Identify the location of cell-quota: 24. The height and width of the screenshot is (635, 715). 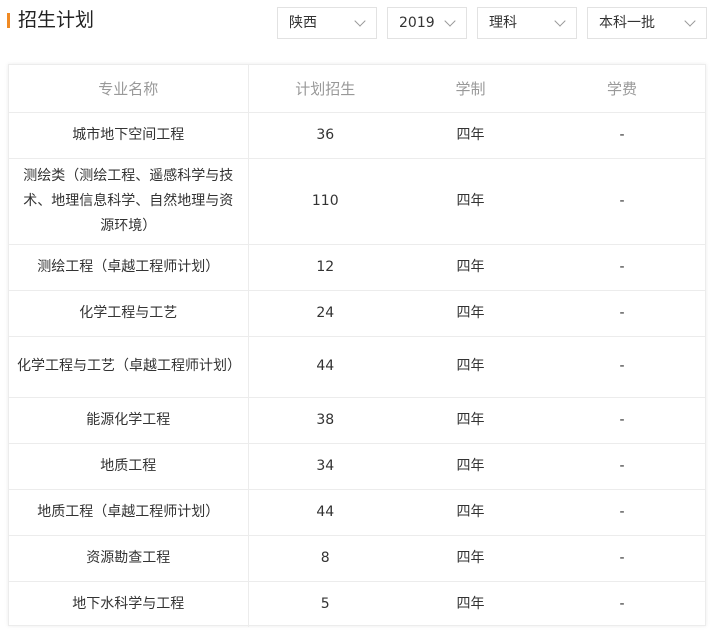
(325, 313).